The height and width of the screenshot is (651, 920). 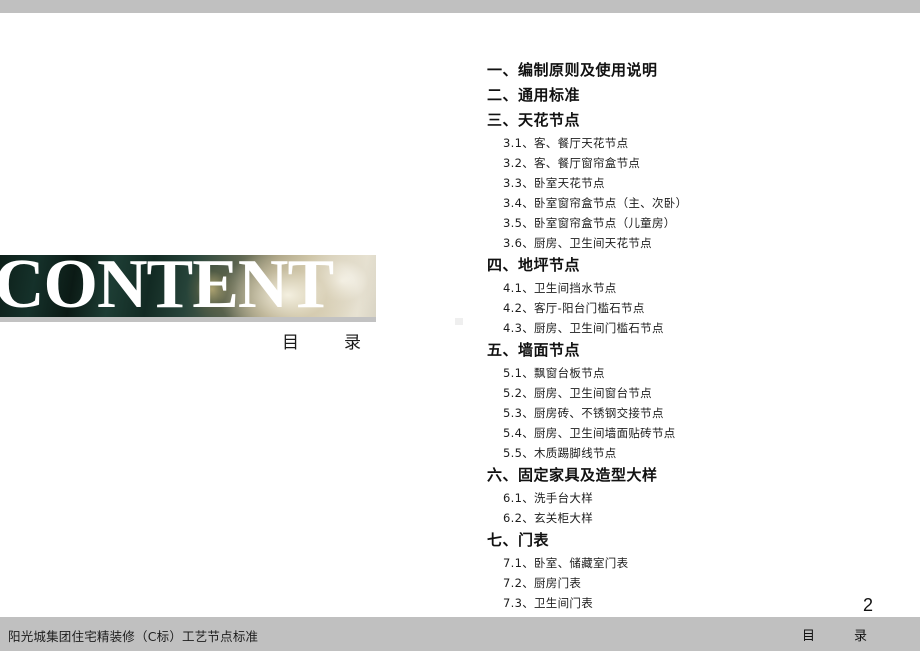 What do you see at coordinates (697, 183) in the screenshot?
I see `toc-subitem: 3.3、卧室天花节点` at bounding box center [697, 183].